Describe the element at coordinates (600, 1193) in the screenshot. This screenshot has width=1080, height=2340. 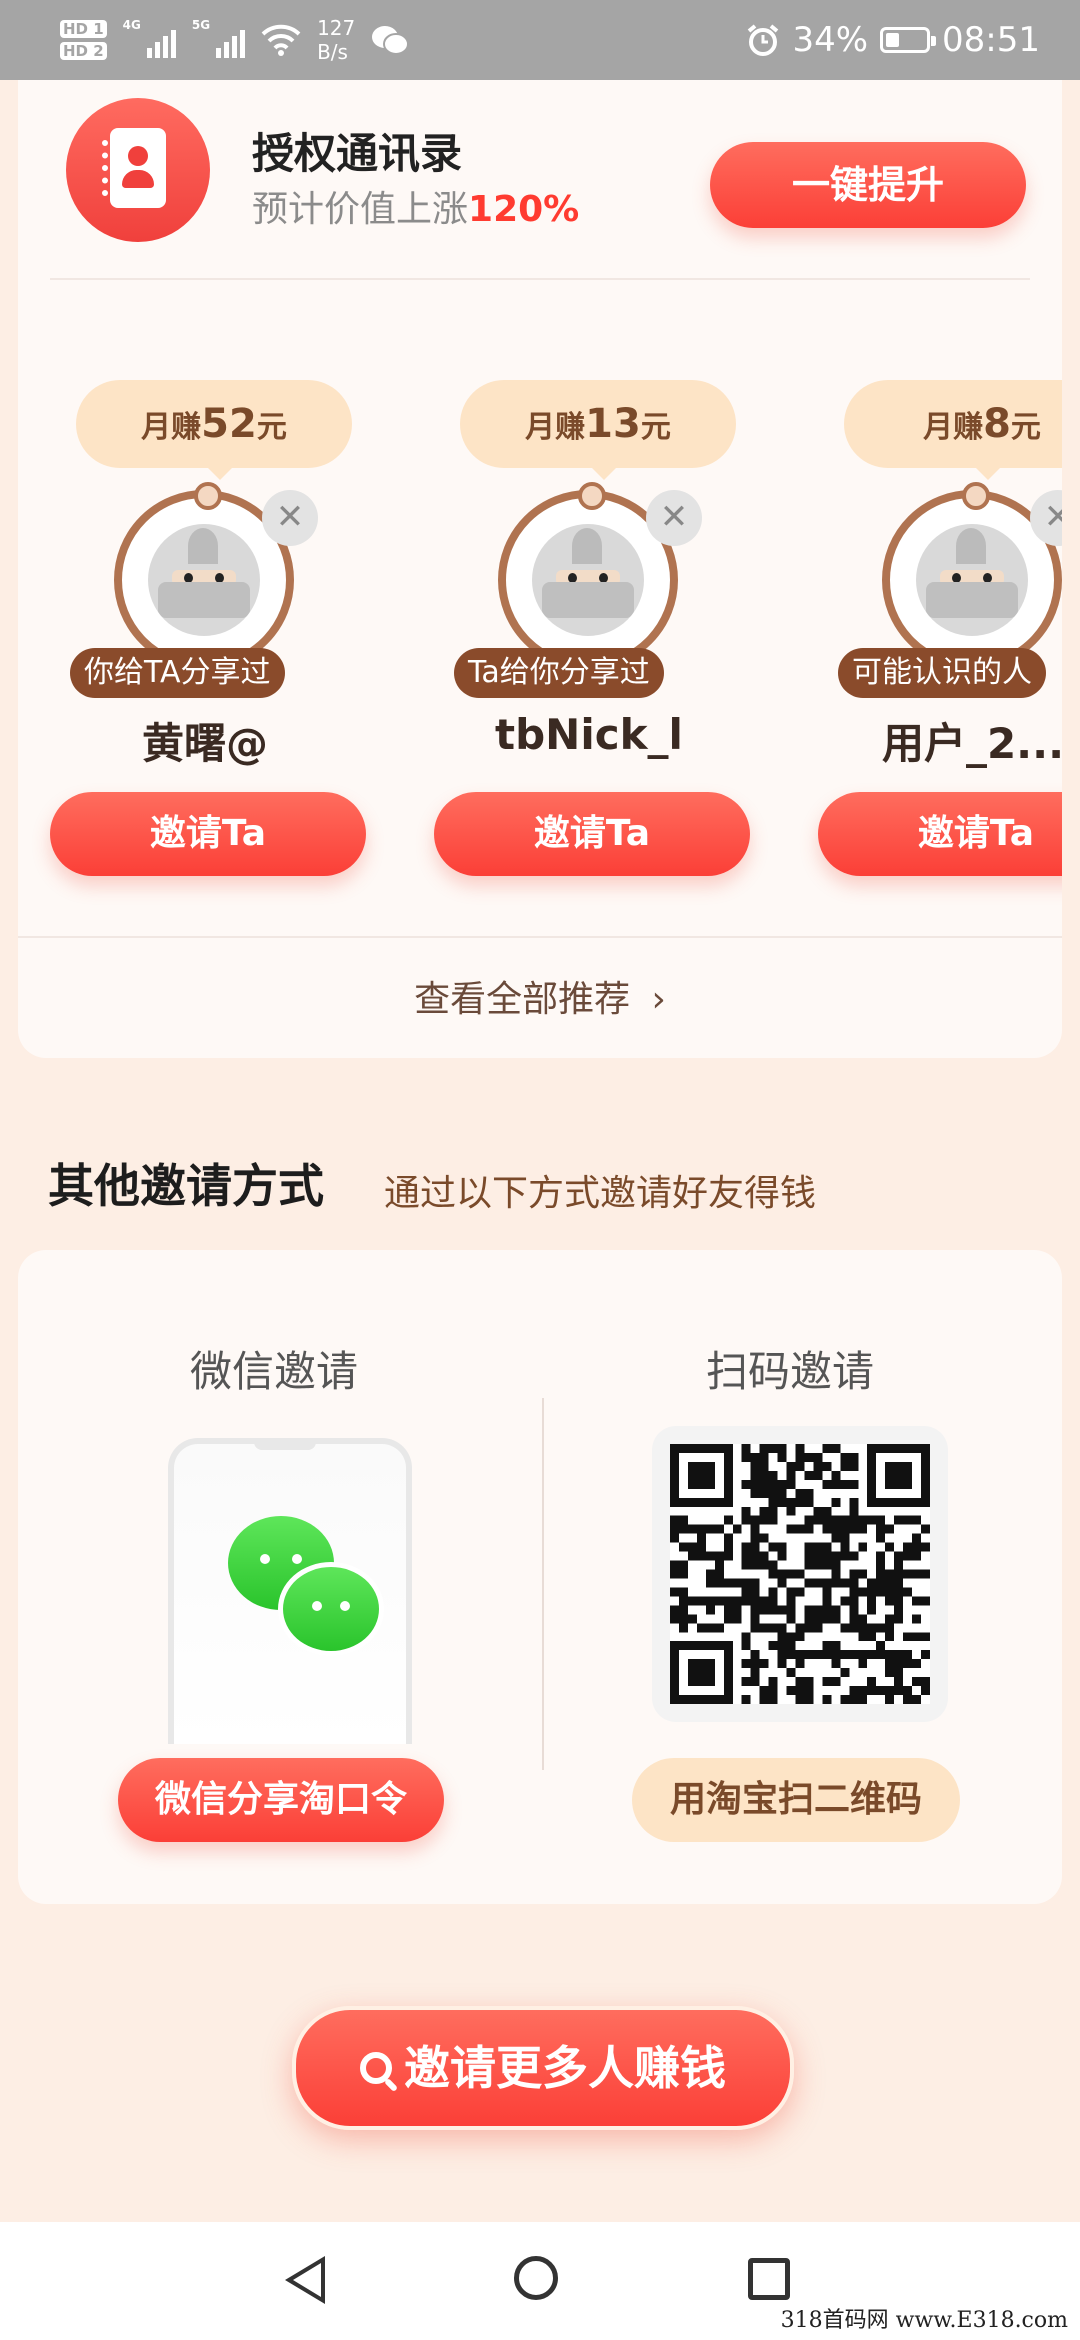
I see `section-subtitle: 通过以下方式邀请好友得钱` at that location.